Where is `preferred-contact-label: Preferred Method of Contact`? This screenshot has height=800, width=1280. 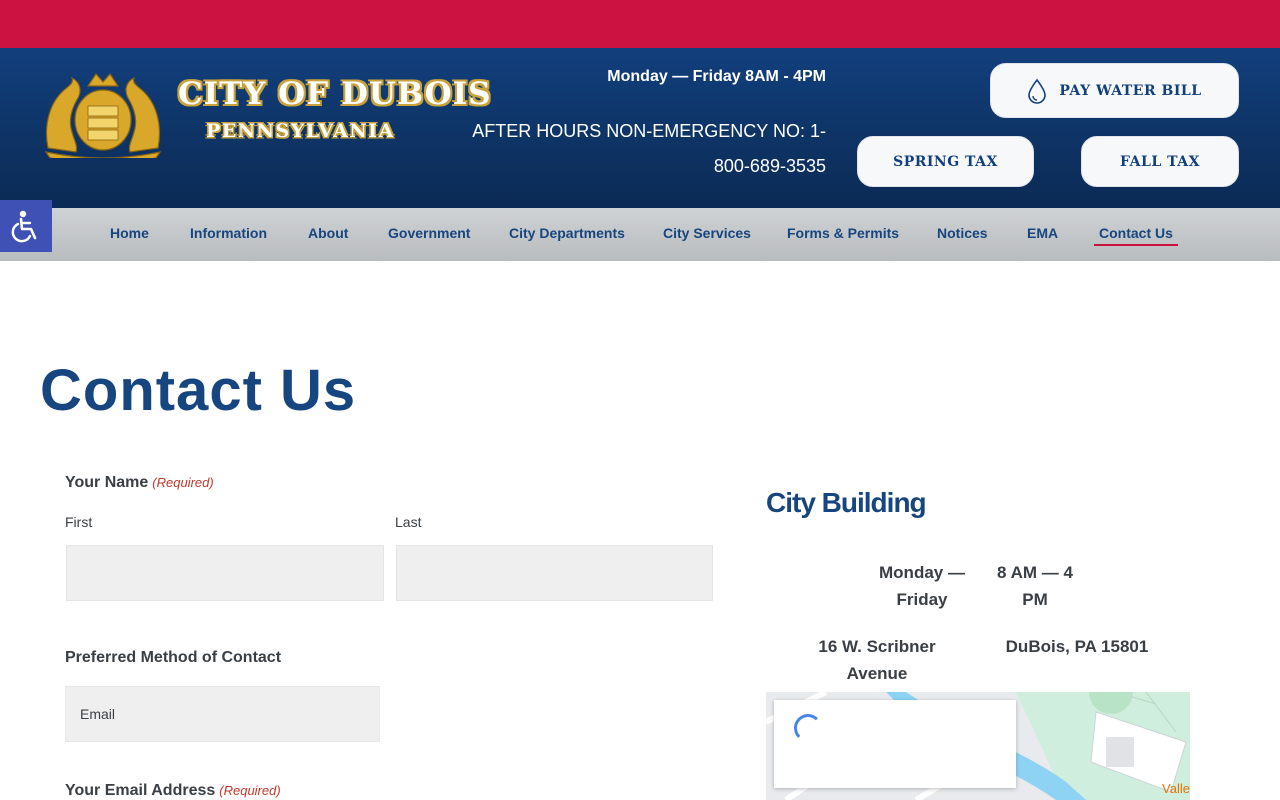
preferred-contact-label: Preferred Method of Contact is located at coordinates (173, 657).